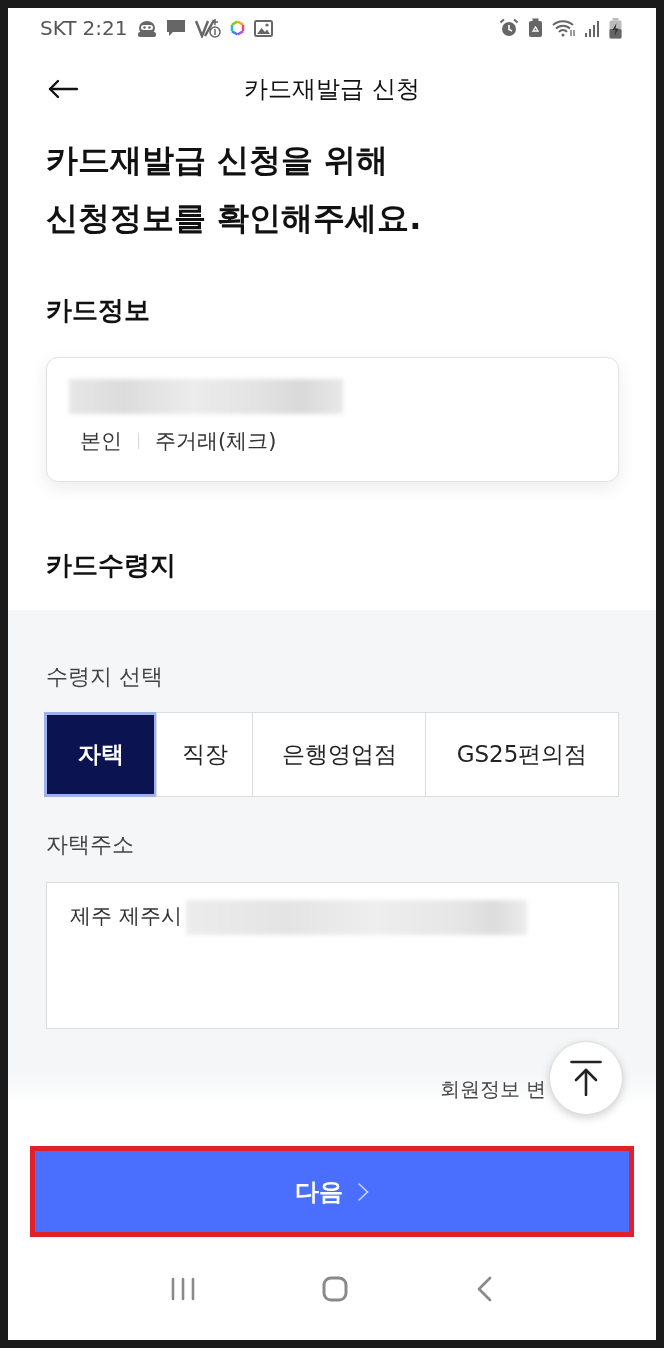  I want to click on member-info-link: 회원정보 변, so click(492, 1089).